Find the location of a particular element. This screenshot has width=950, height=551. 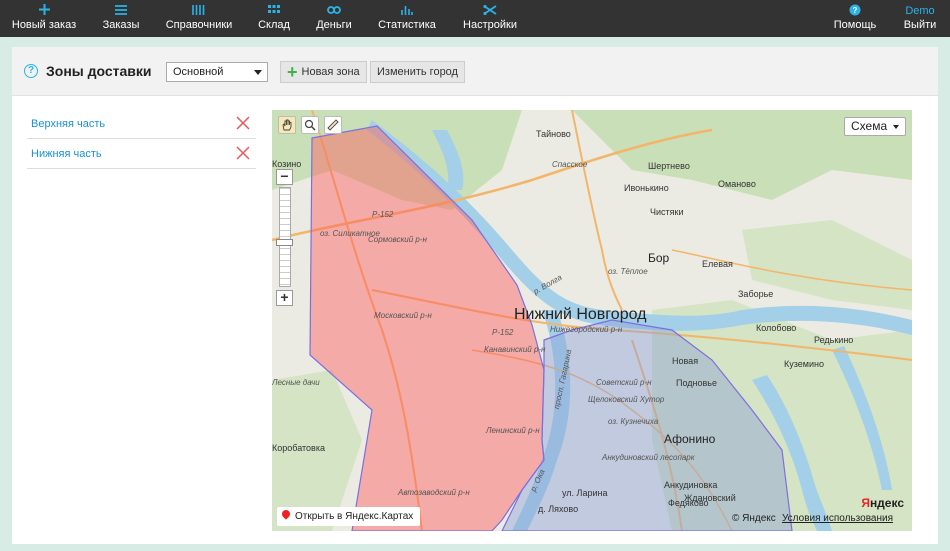

nav-statistics: Статистика is located at coordinates (407, 18).